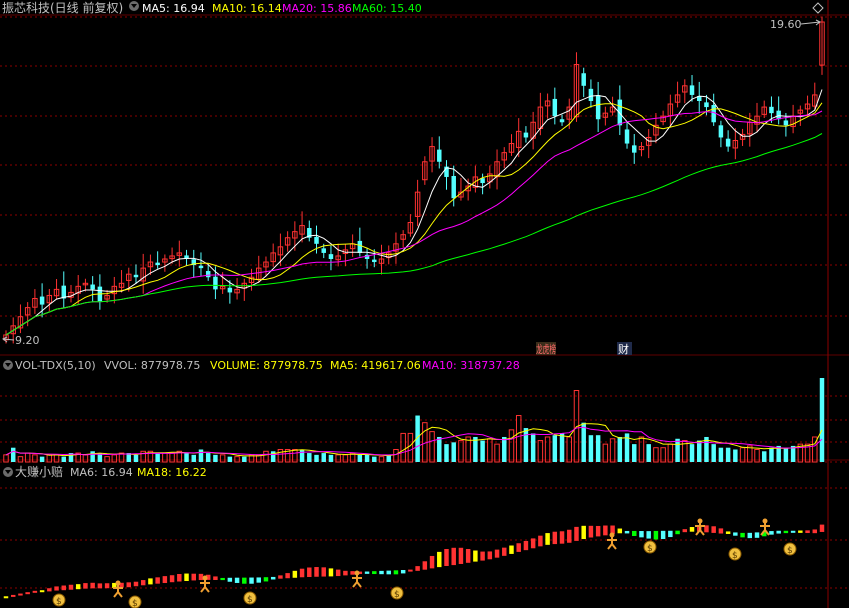  Describe the element at coordinates (623, 349) in the screenshot. I see `finance-marker: 财` at that location.